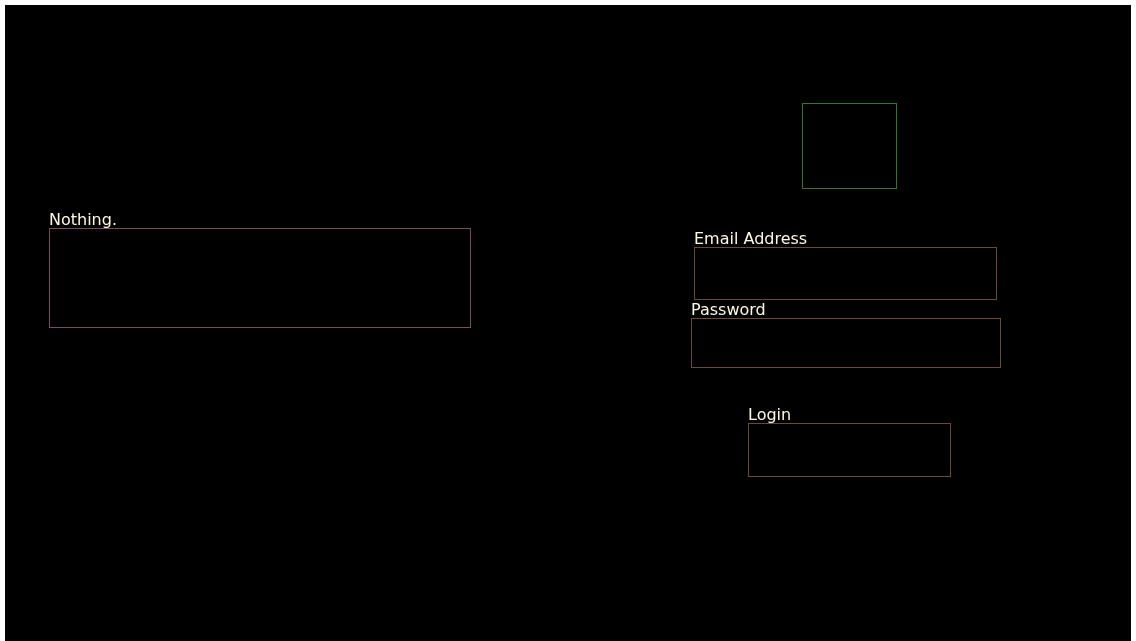 The width and height of the screenshot is (1136, 641). What do you see at coordinates (728, 310) in the screenshot?
I see `region-label: Password` at bounding box center [728, 310].